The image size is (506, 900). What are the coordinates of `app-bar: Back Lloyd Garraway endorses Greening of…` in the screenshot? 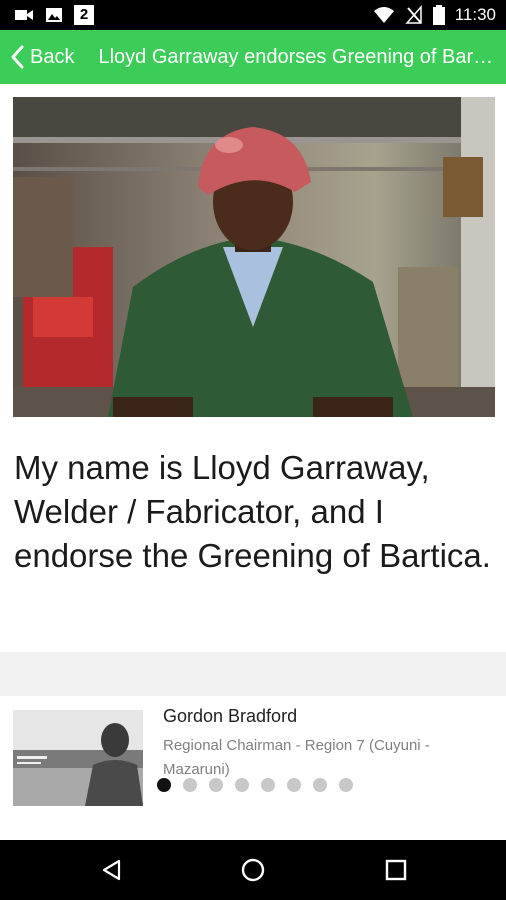 It's located at (253, 57).